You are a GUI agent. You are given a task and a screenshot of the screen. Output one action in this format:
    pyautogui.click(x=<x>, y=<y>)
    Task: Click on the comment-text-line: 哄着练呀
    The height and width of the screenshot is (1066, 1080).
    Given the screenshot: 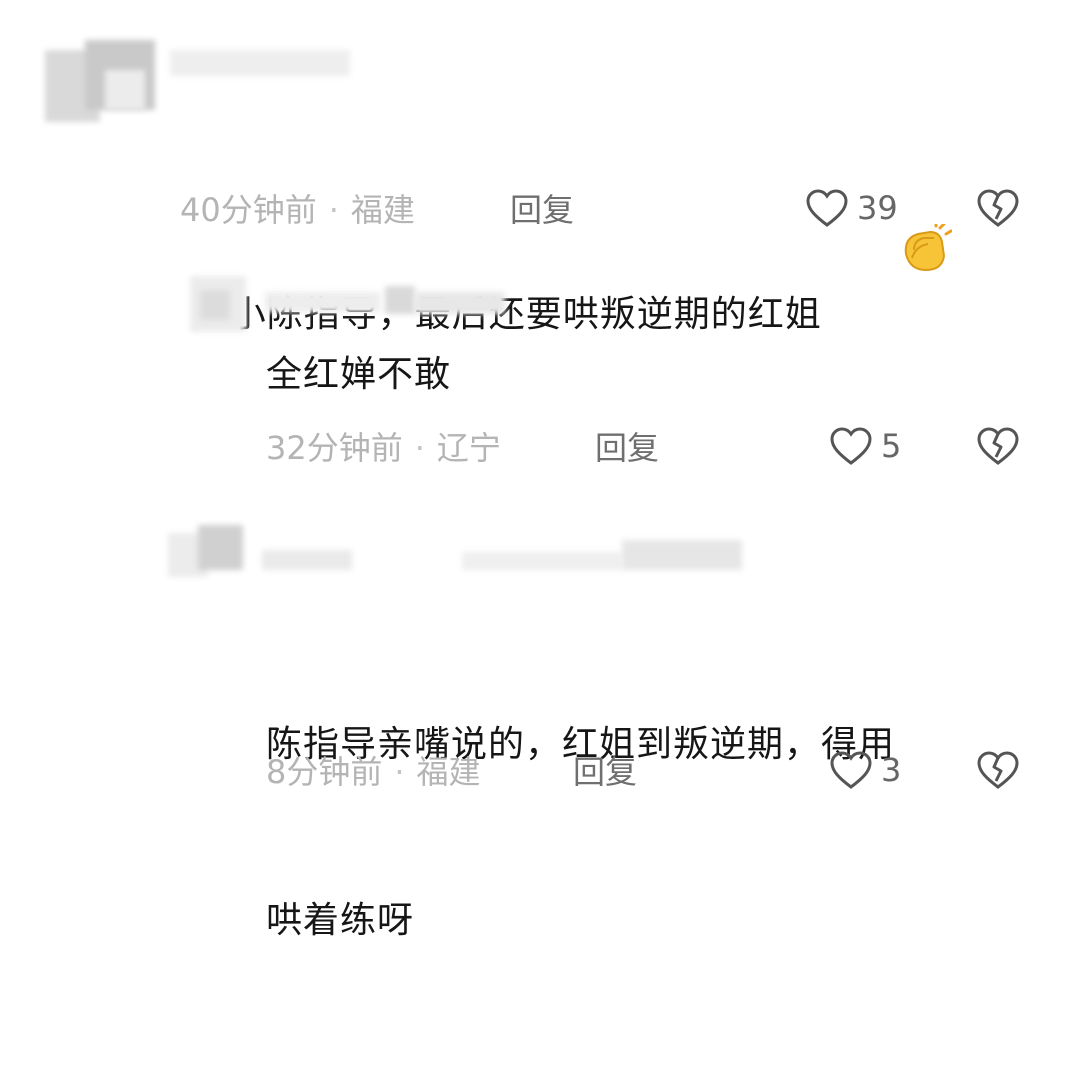 What is the action you would take?
    pyautogui.click(x=340, y=920)
    